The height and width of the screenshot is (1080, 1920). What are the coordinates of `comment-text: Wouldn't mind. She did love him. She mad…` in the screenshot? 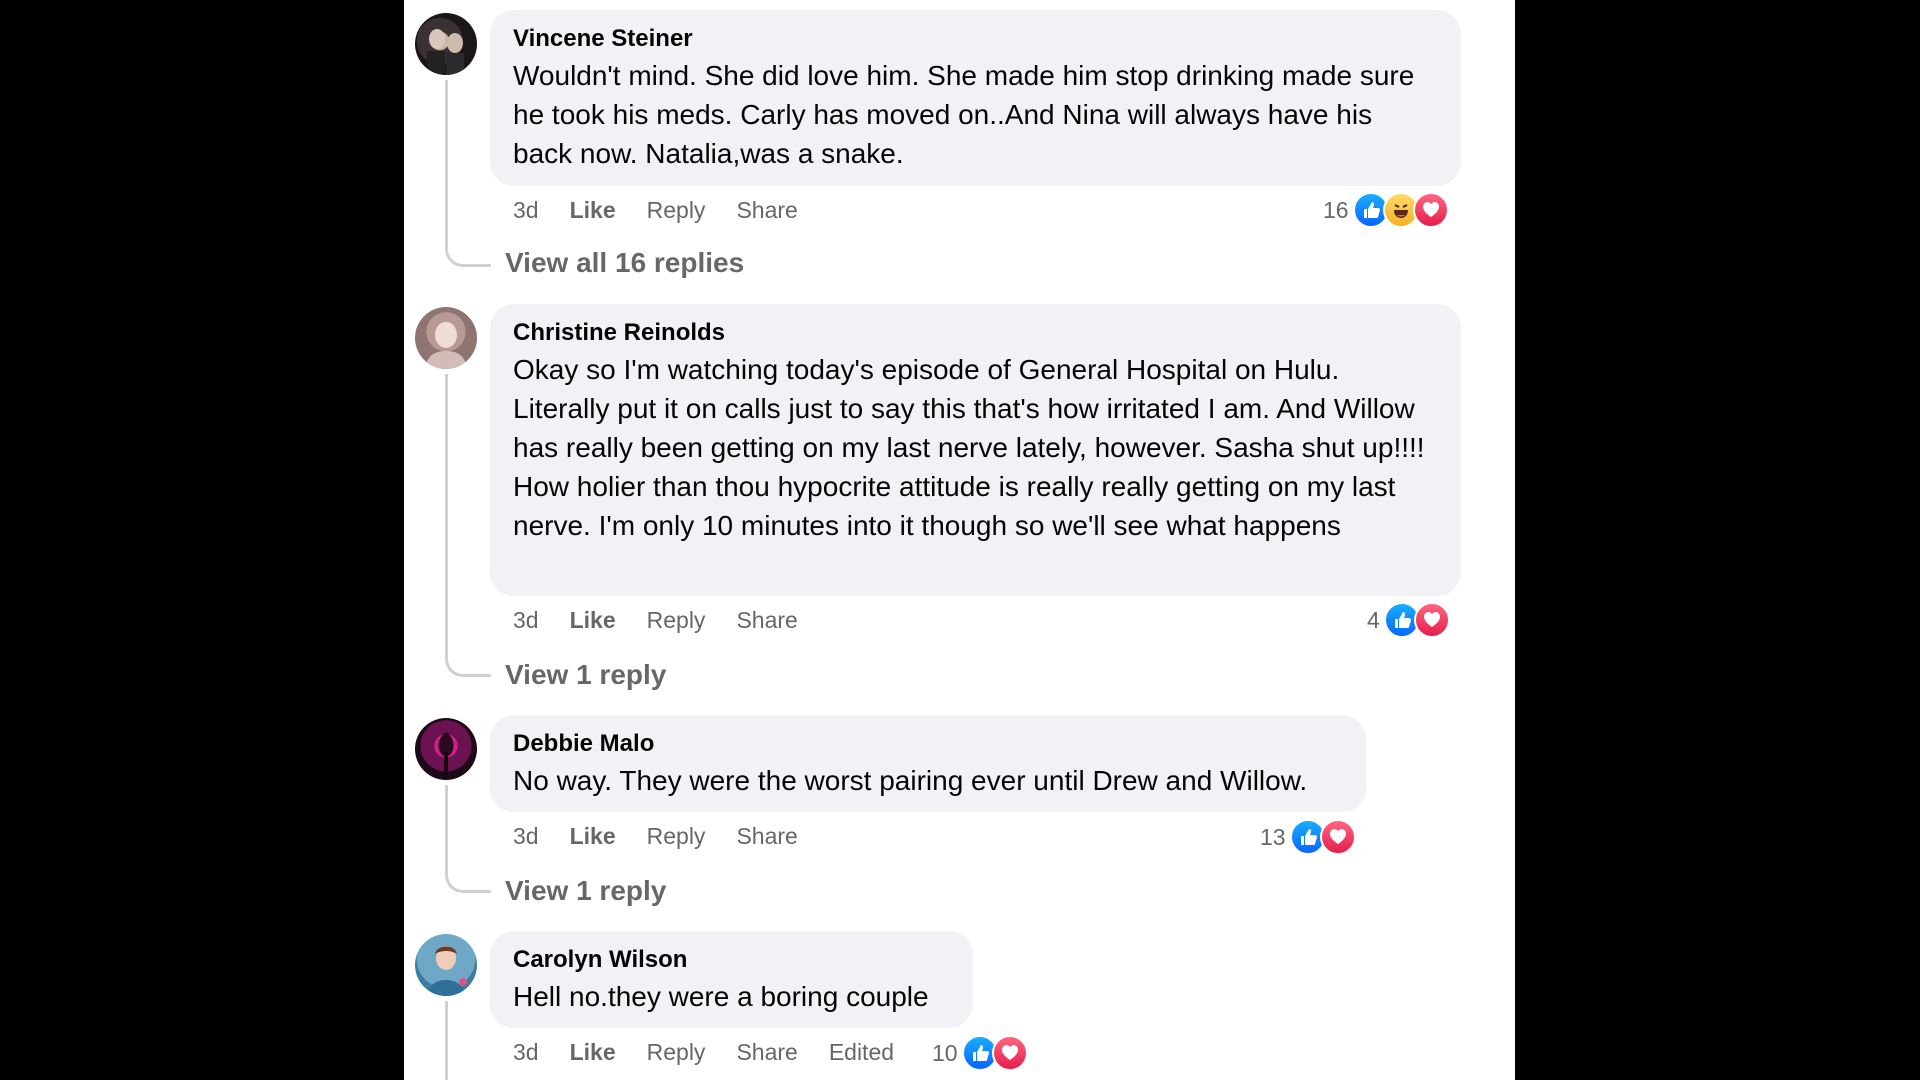 It's located at (964, 114).